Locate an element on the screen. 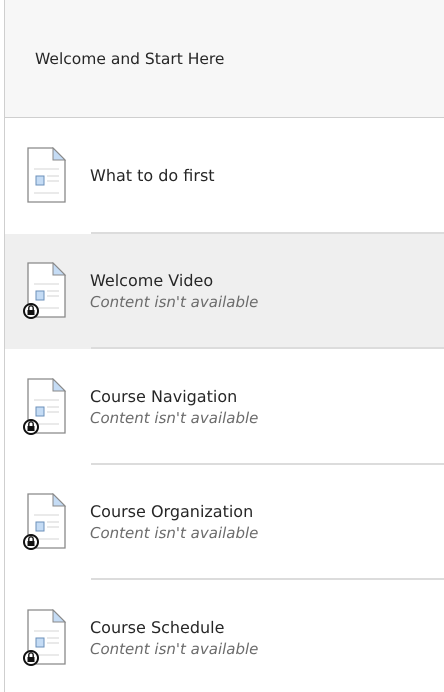 This screenshot has height=692, width=444. item-title: Course Navigation is located at coordinates (164, 396).